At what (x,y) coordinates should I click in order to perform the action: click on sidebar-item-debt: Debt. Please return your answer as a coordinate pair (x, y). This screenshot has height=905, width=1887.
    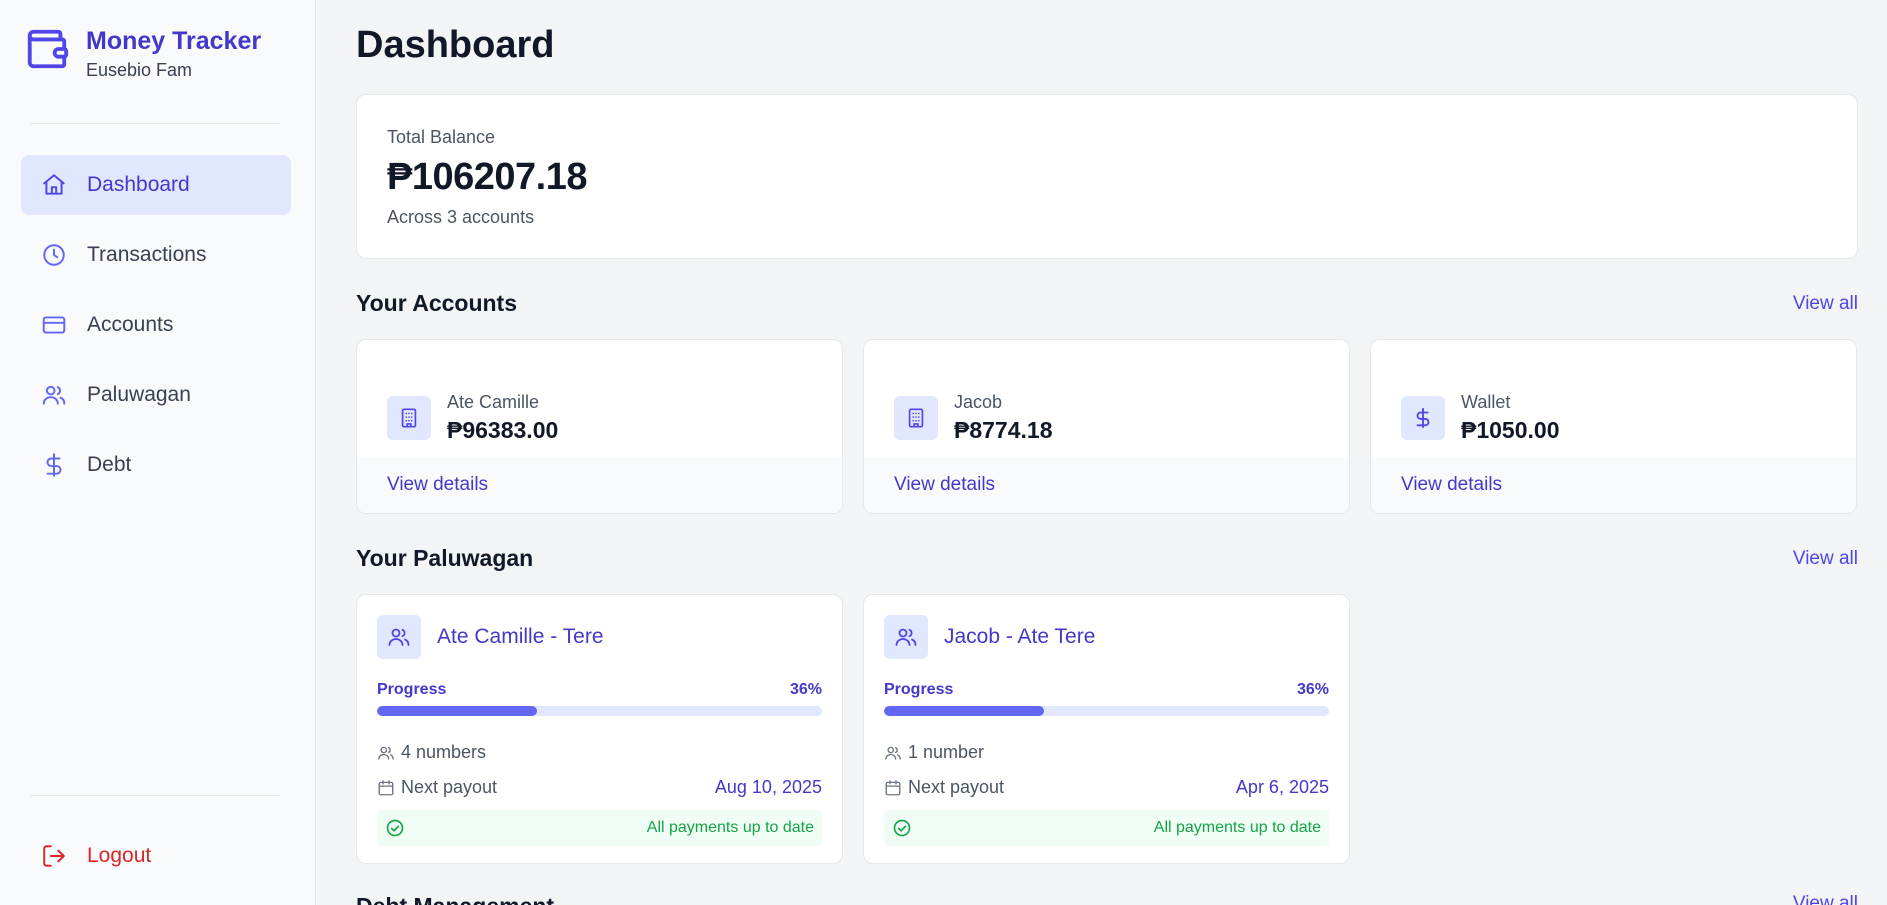
    Looking at the image, I should click on (156, 465).